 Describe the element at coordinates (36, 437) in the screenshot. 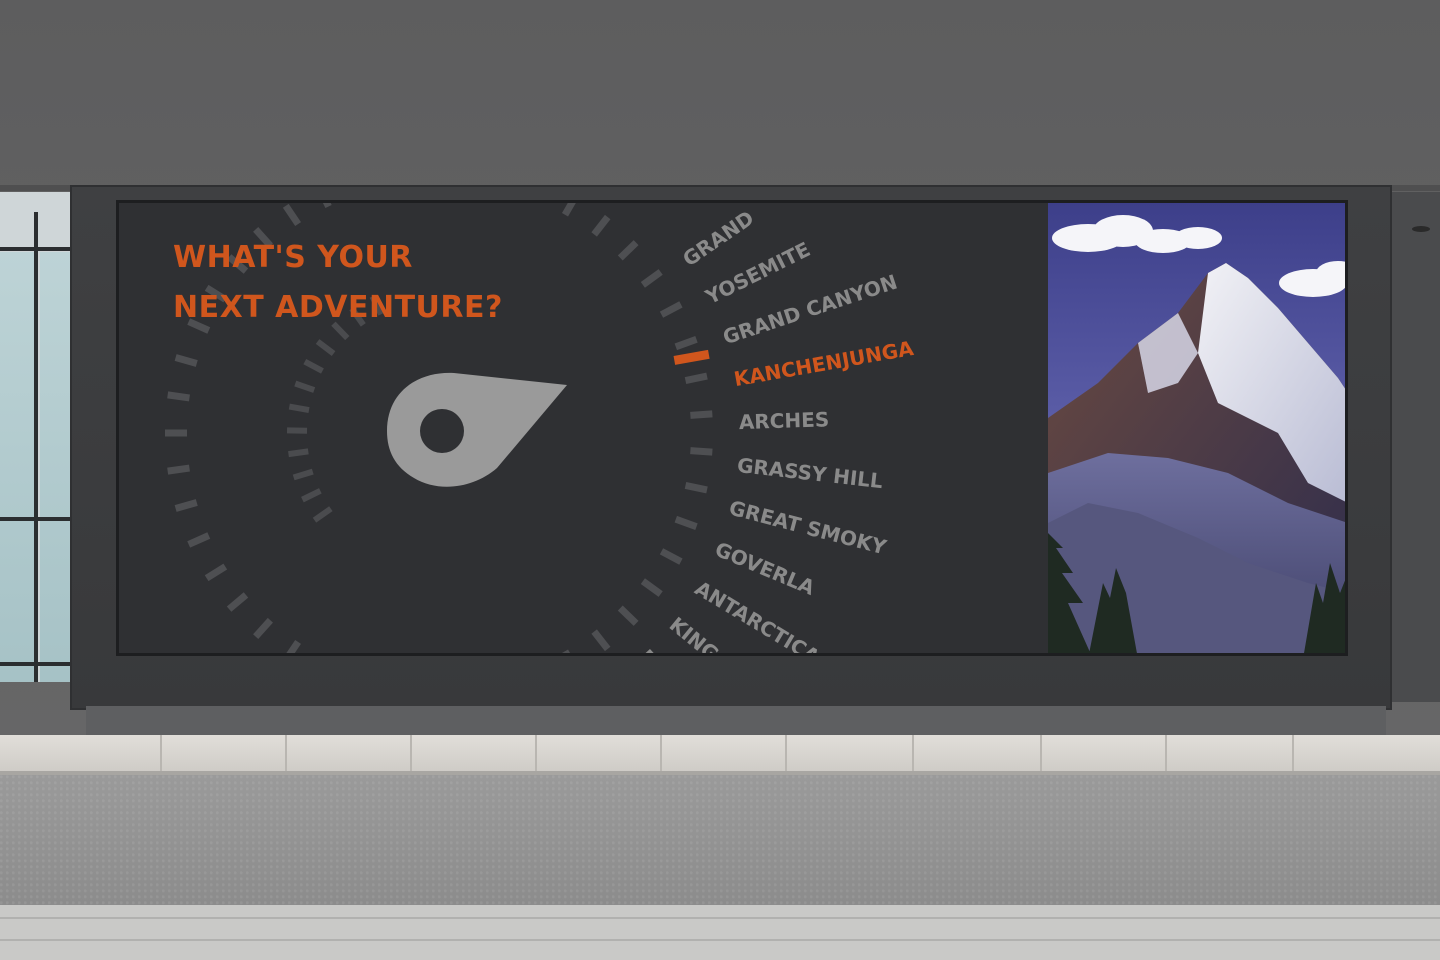

I see `storefront-window` at that location.